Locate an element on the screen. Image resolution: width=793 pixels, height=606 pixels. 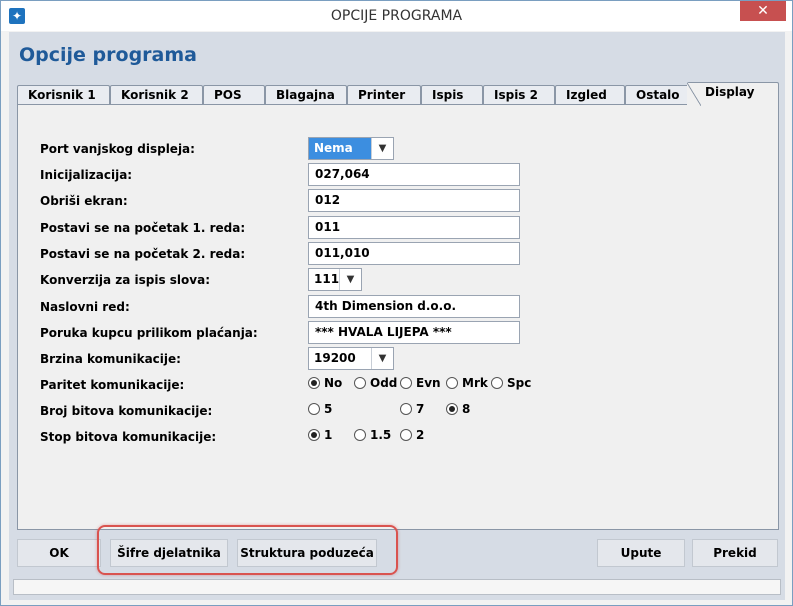
stop-radio-1: 1 is located at coordinates (320, 435).